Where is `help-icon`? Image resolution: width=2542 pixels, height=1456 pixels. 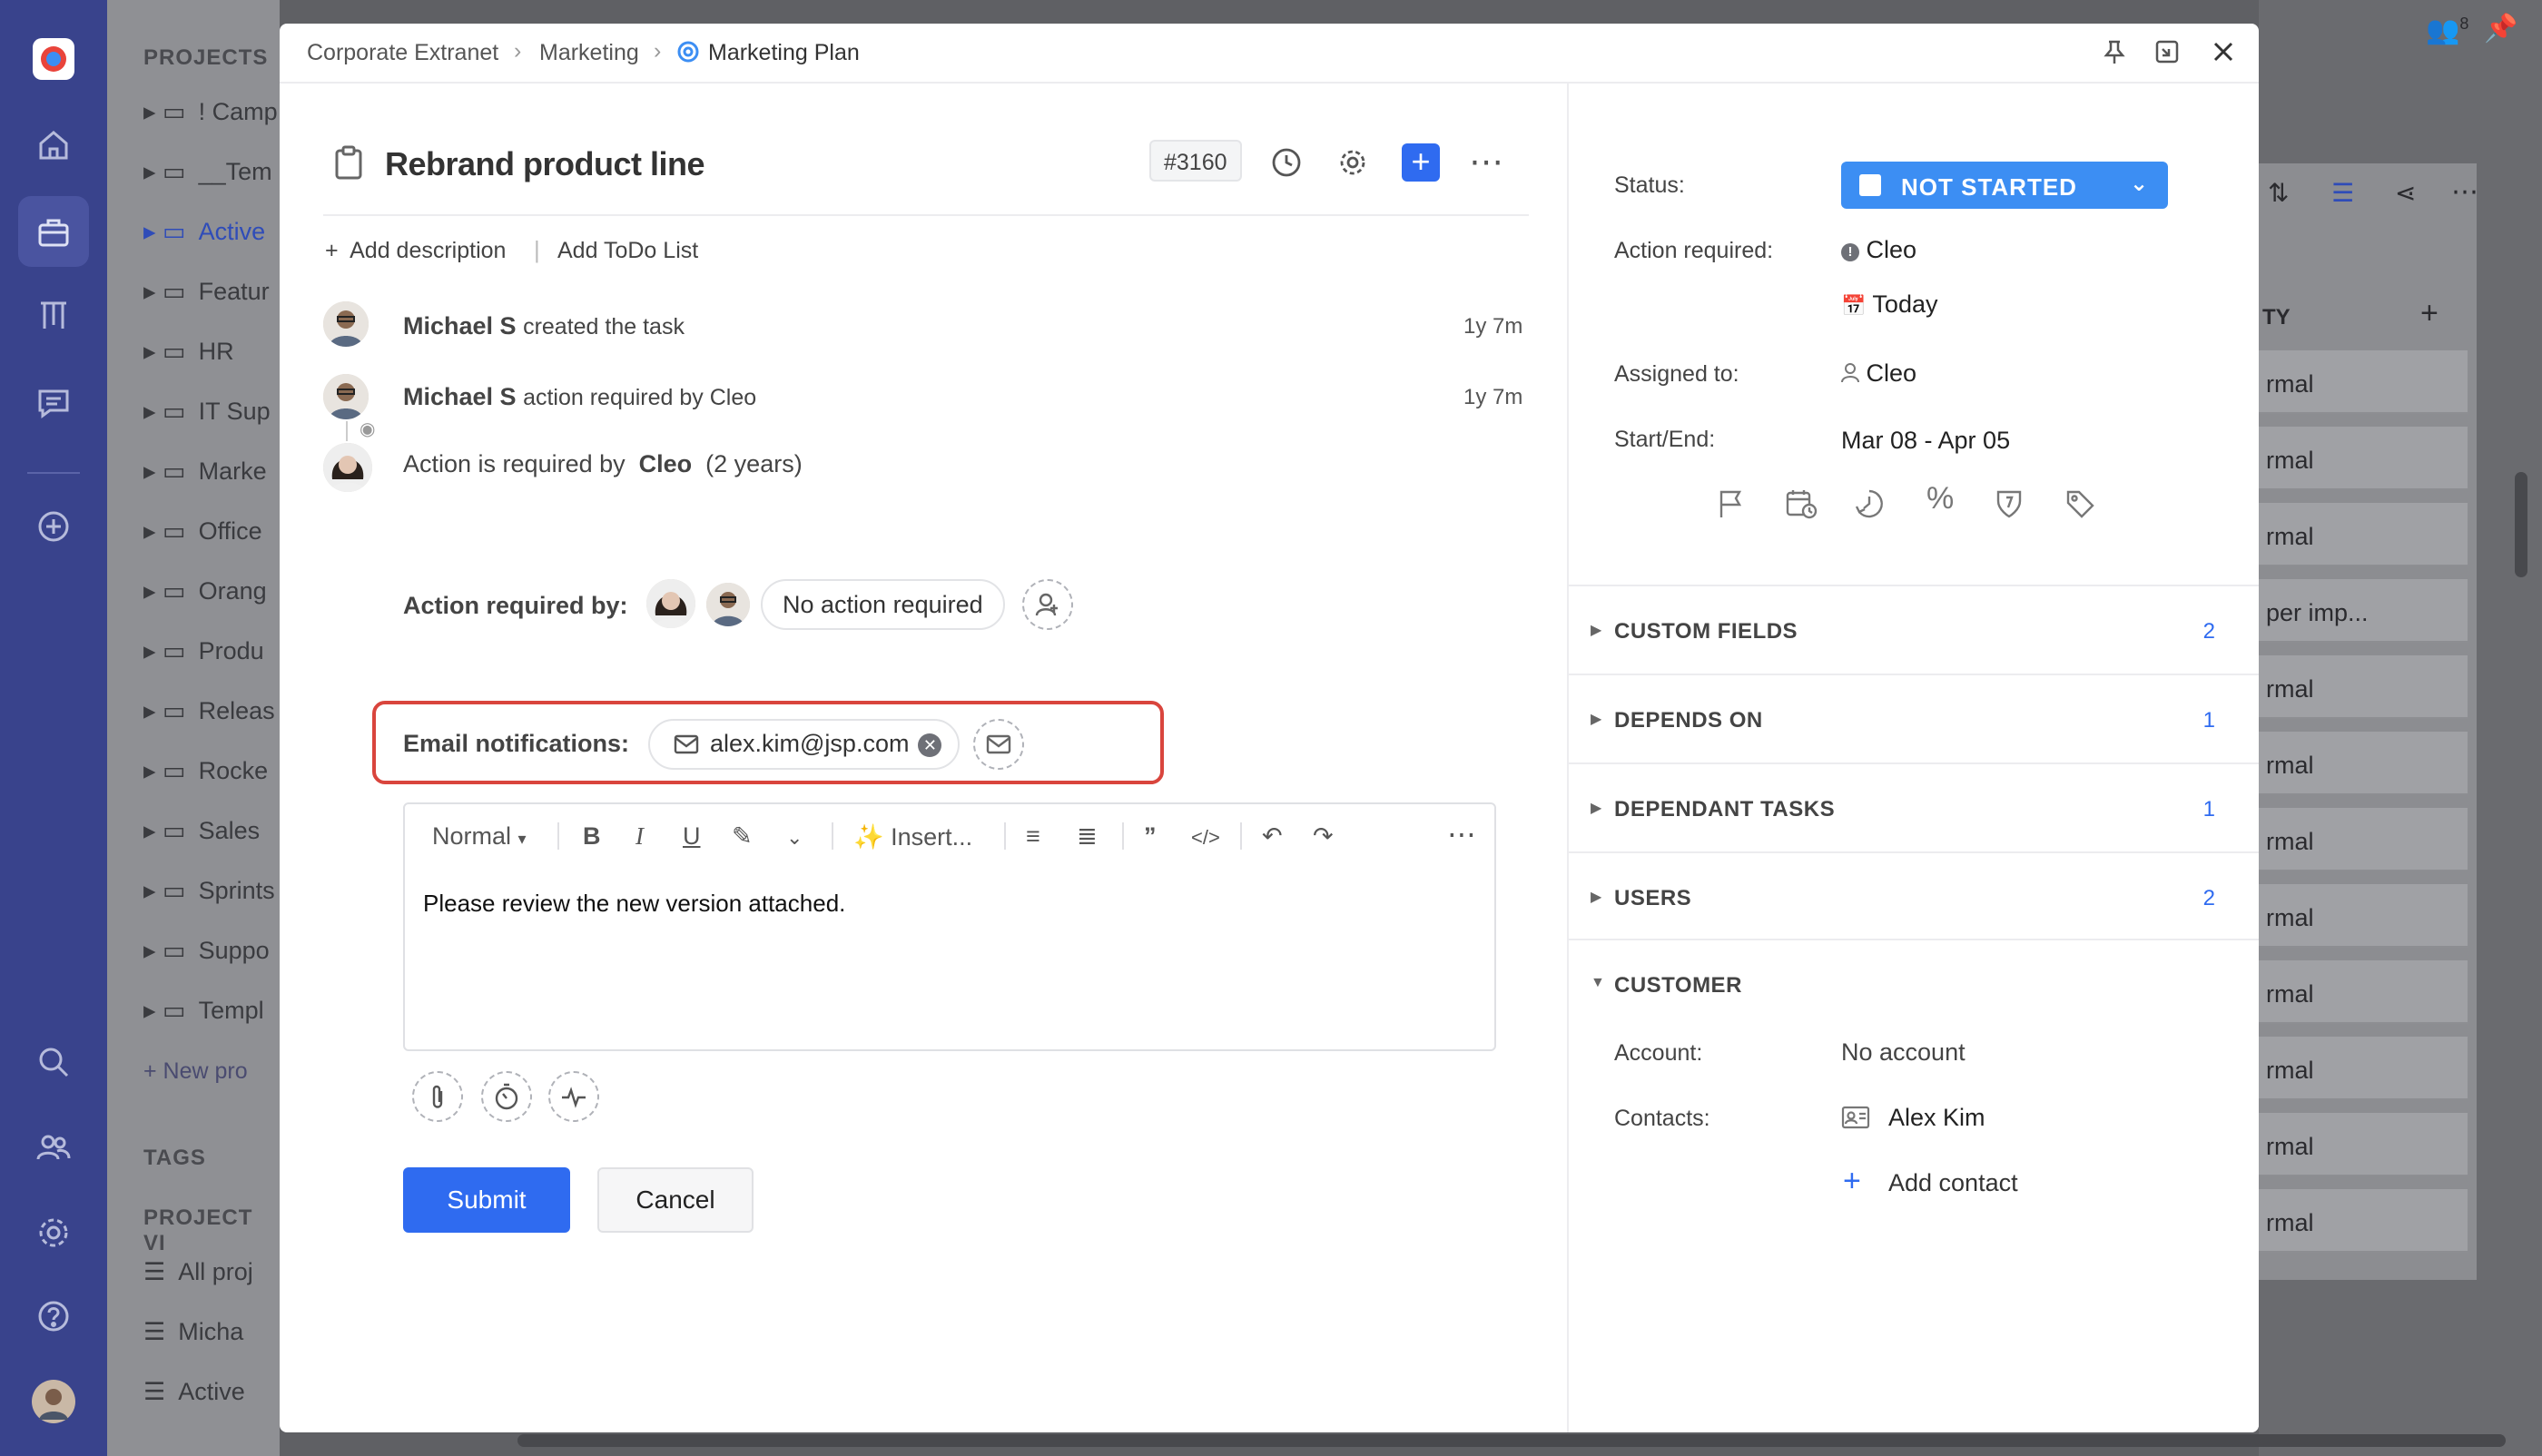 help-icon is located at coordinates (53, 1316).